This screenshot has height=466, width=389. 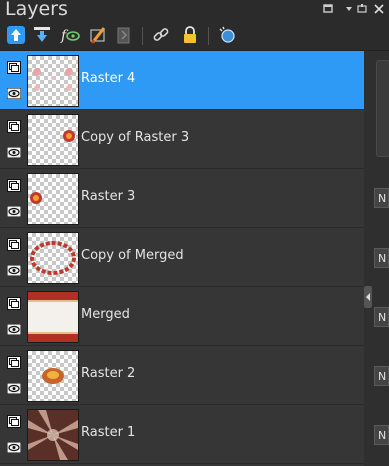 What do you see at coordinates (70, 35) in the screenshot?
I see `visibility-toggle-icon: f` at bounding box center [70, 35].